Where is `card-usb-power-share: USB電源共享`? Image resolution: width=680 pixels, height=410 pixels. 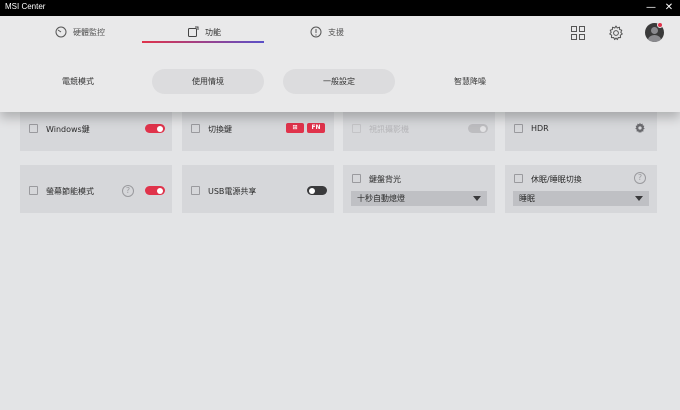 card-usb-power-share: USB電源共享 is located at coordinates (258, 189).